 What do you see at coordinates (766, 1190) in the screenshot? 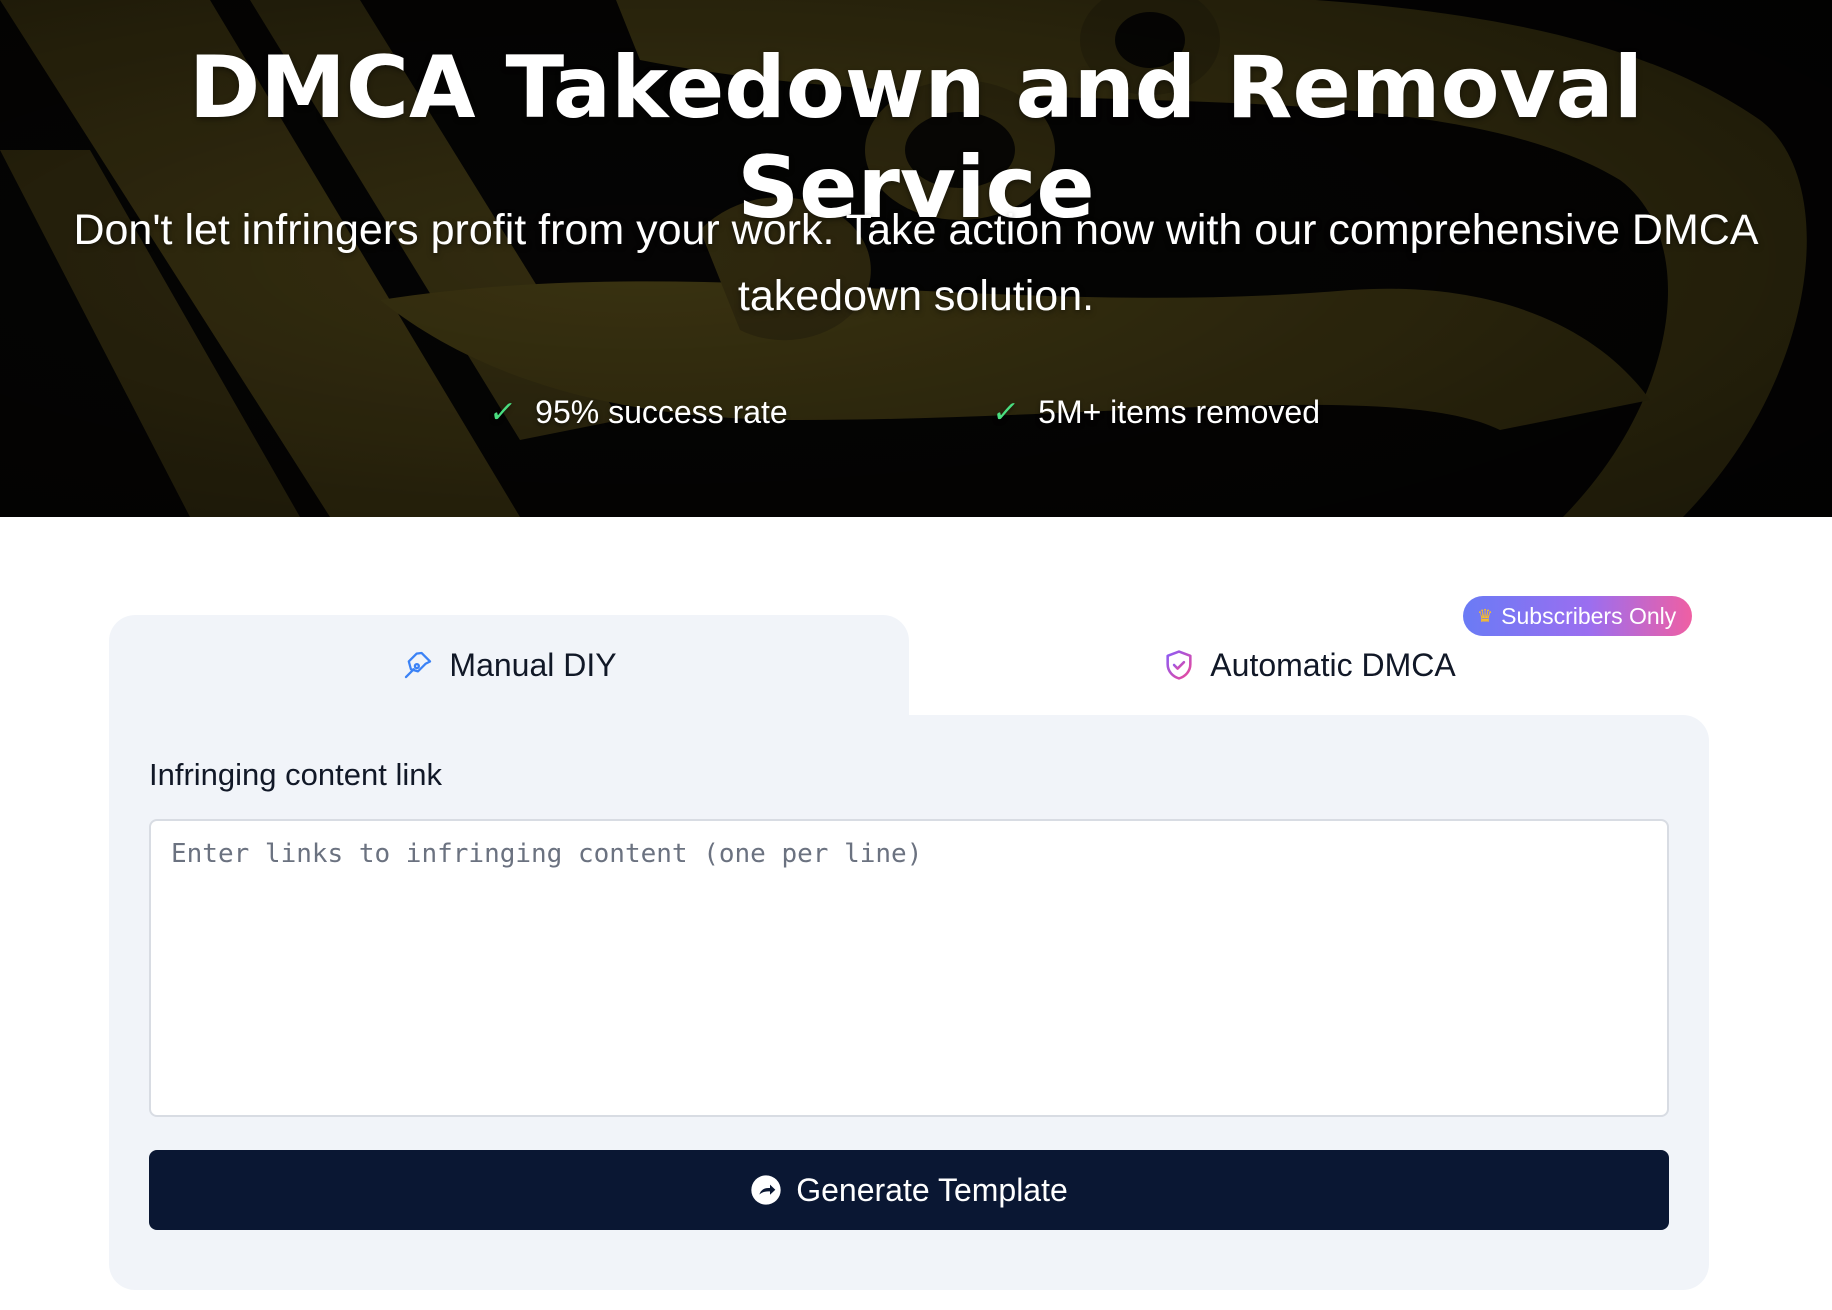
I see `arrow-circle-icon` at bounding box center [766, 1190].